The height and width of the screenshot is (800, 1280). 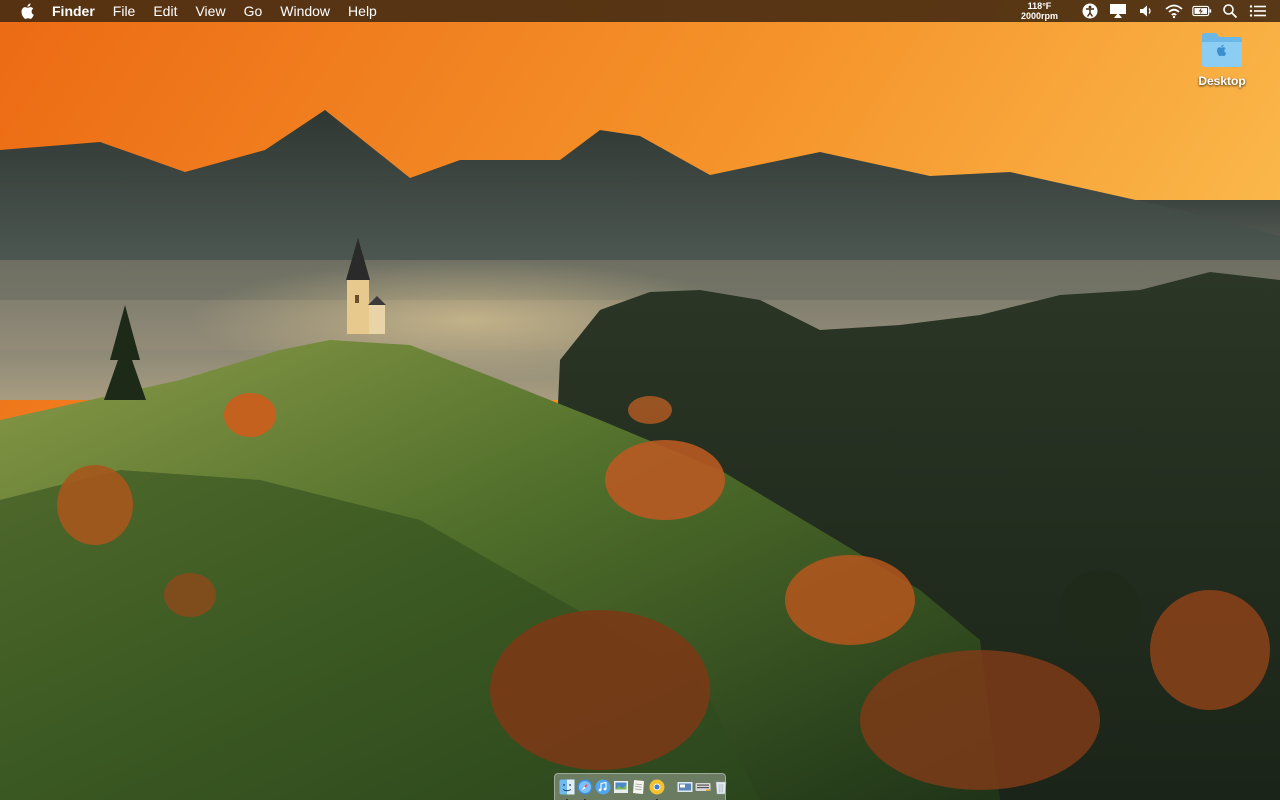 I want to click on menu-go: Go, so click(x=253, y=11).